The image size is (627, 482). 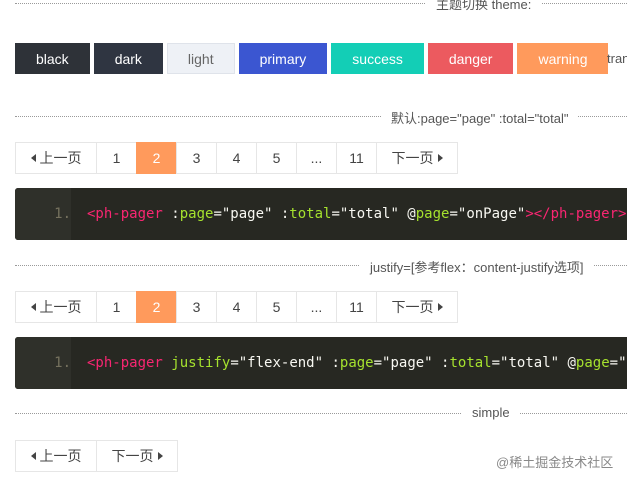 I want to click on default-section-label: 默认:page="page" :total="total", so click(x=480, y=117).